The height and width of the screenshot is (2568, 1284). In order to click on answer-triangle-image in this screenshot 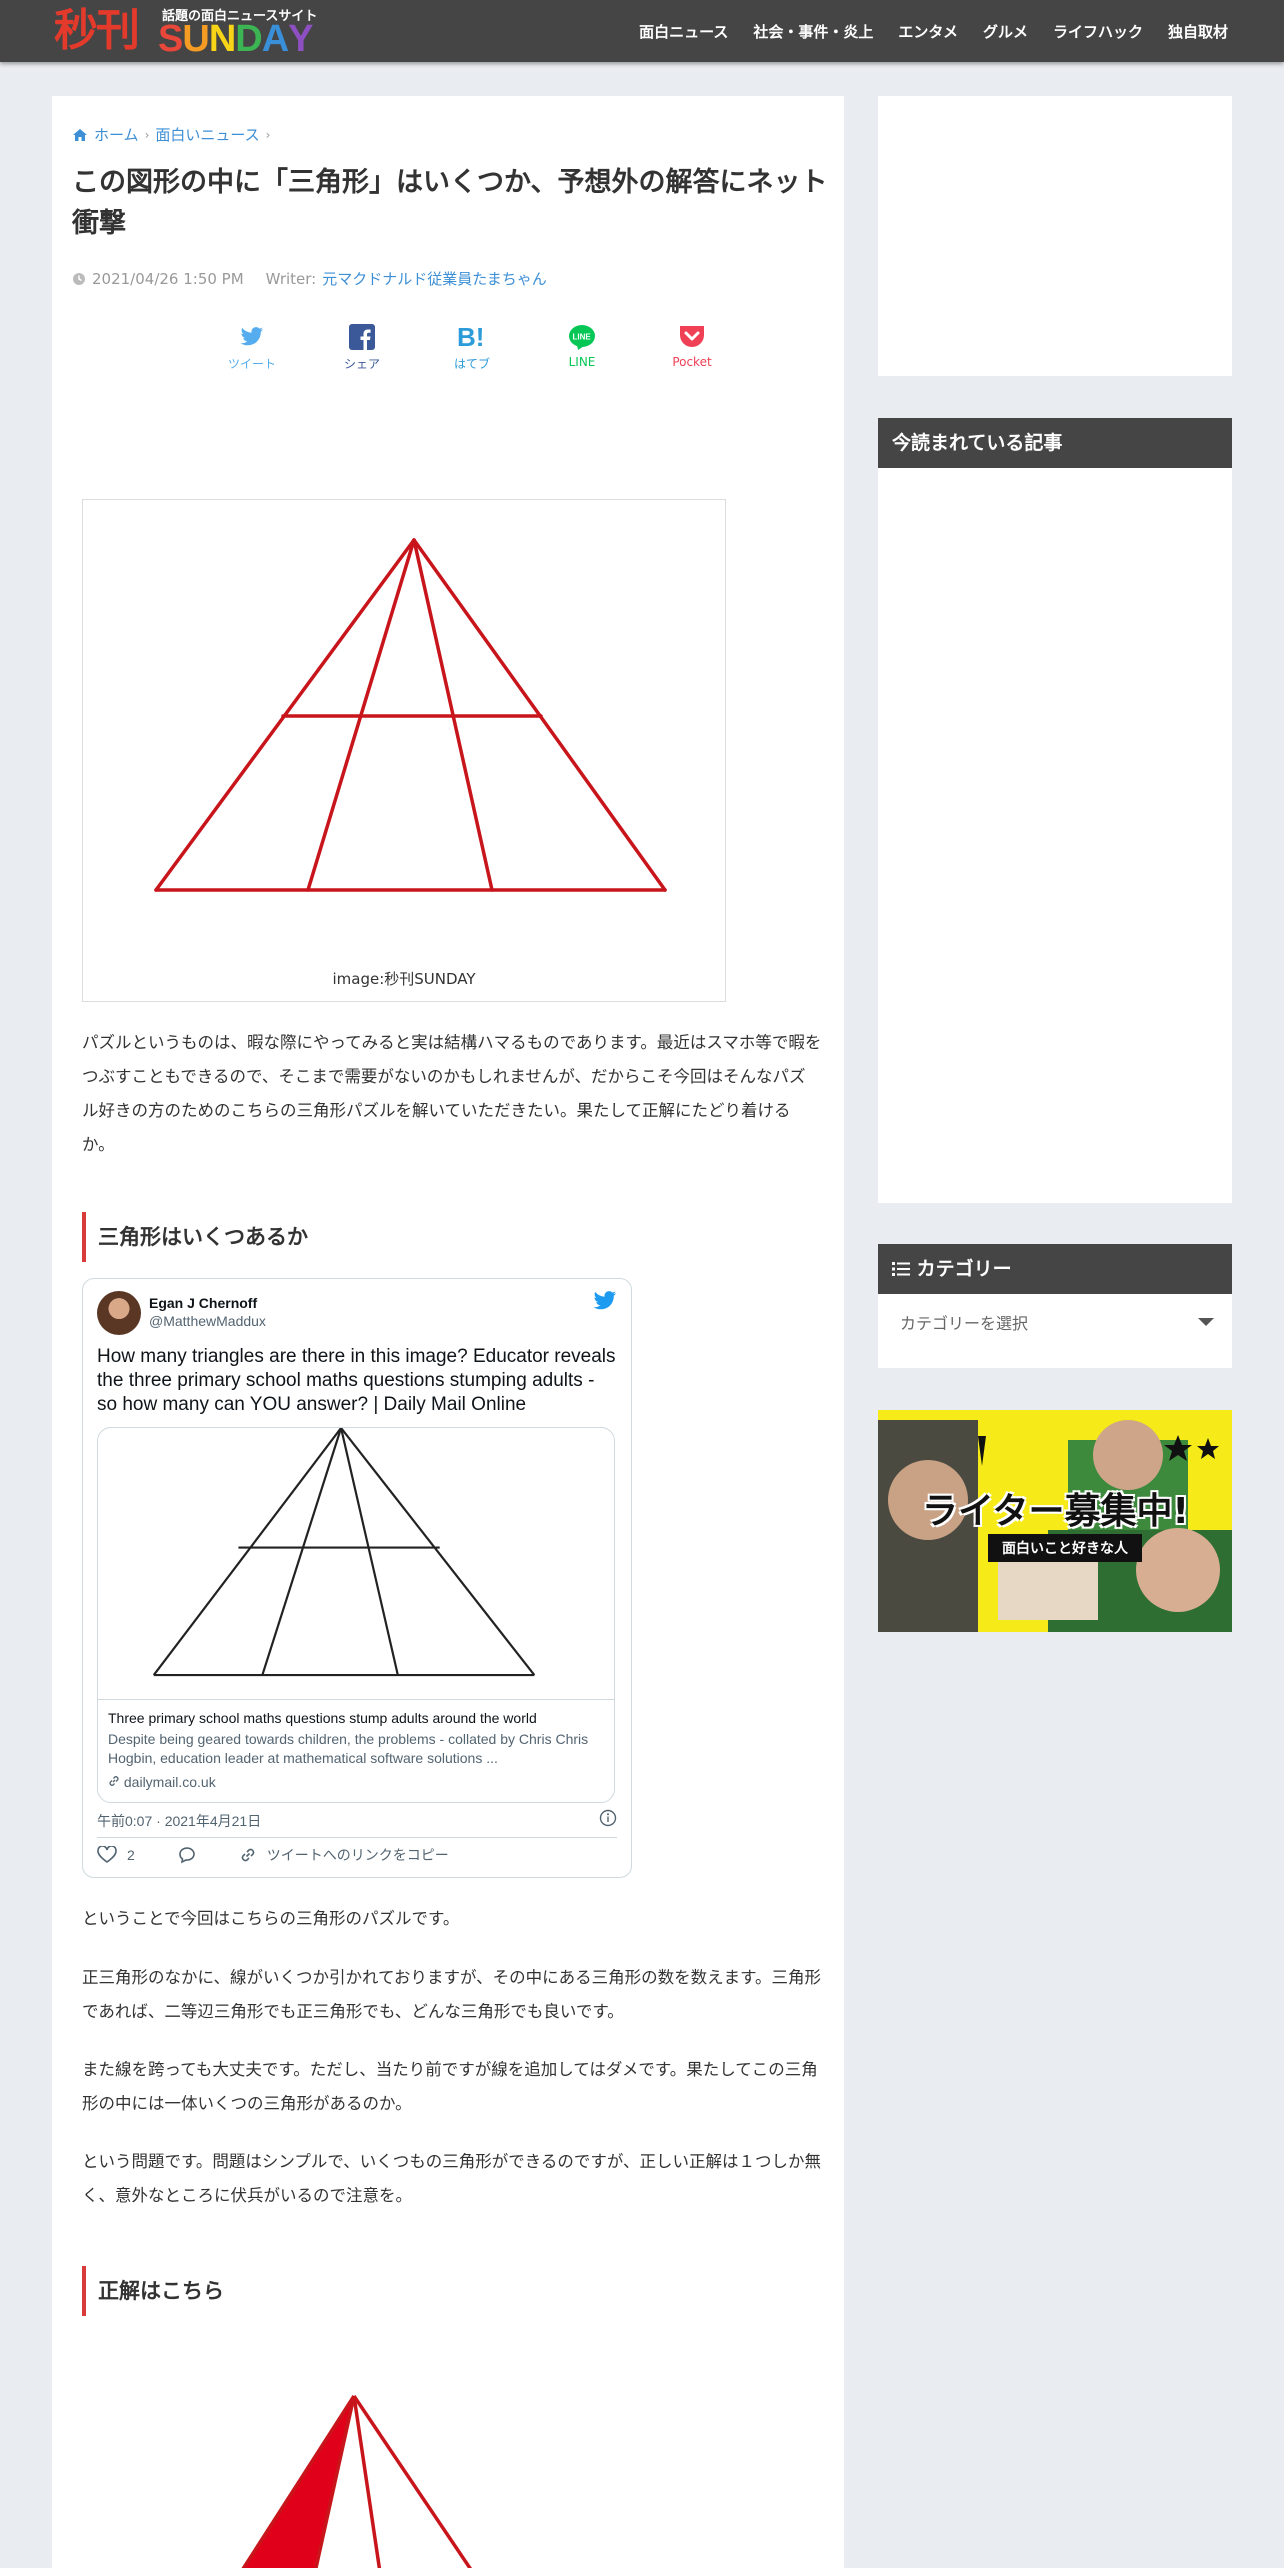, I will do `click(356, 2481)`.